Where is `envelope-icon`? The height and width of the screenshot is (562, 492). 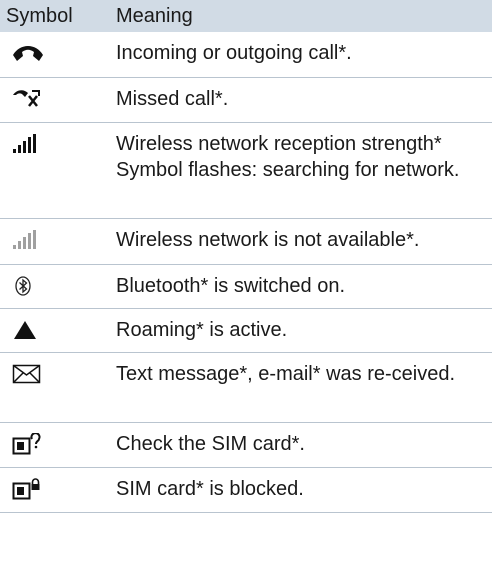 envelope-icon is located at coordinates (26, 374).